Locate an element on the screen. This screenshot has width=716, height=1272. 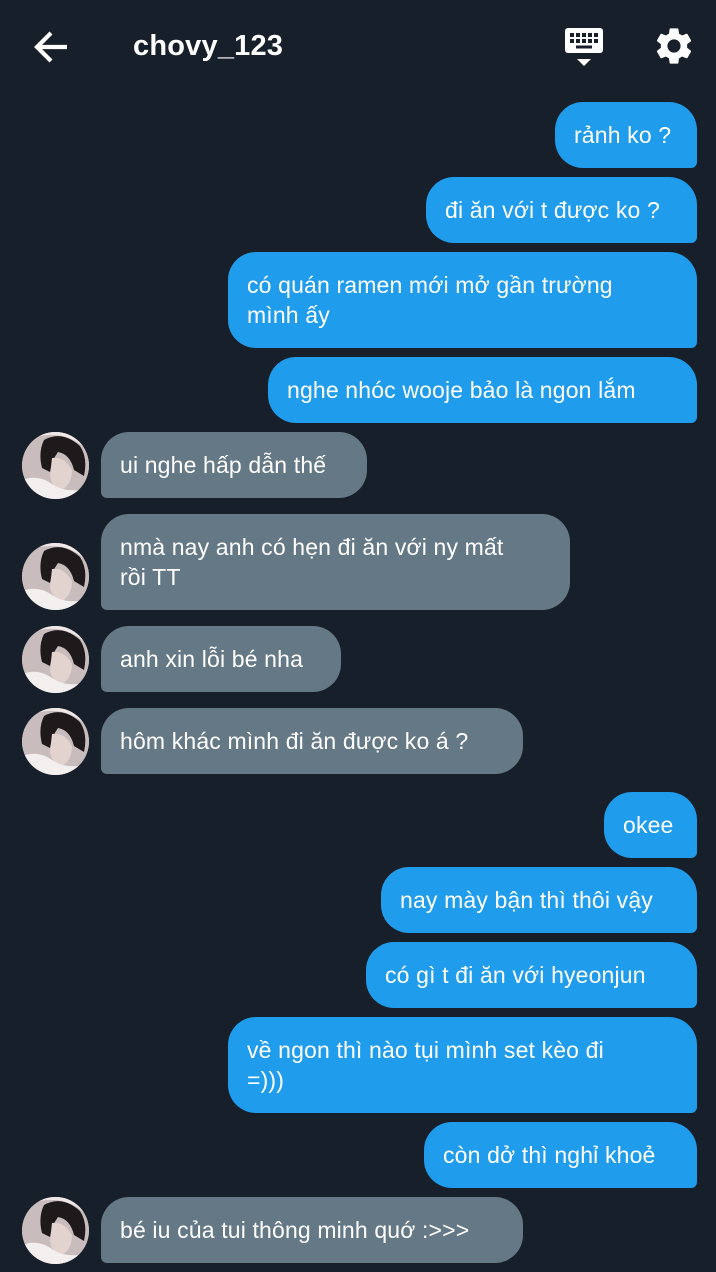
back-button is located at coordinates (51, 47).